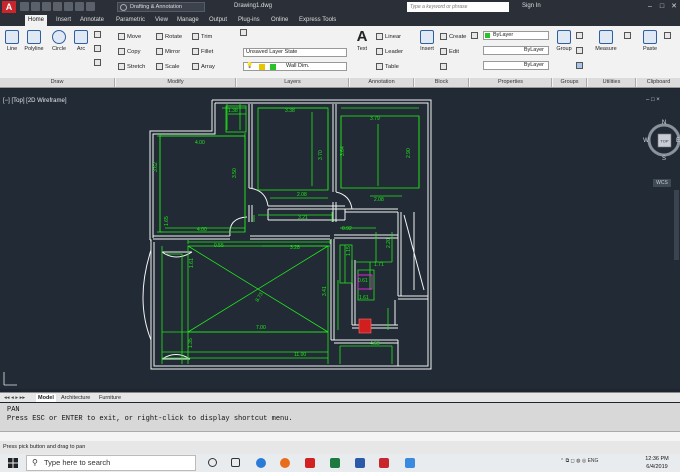  I want to click on circle-label: Circle, so click(59, 49).